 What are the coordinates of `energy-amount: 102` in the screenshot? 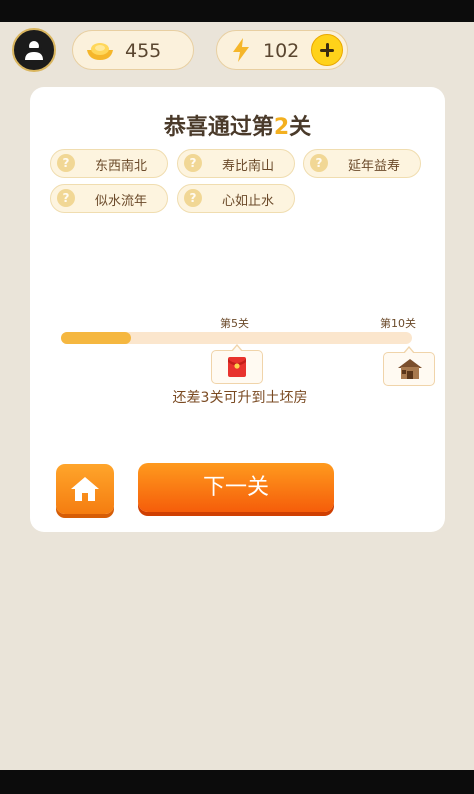 It's located at (281, 51).